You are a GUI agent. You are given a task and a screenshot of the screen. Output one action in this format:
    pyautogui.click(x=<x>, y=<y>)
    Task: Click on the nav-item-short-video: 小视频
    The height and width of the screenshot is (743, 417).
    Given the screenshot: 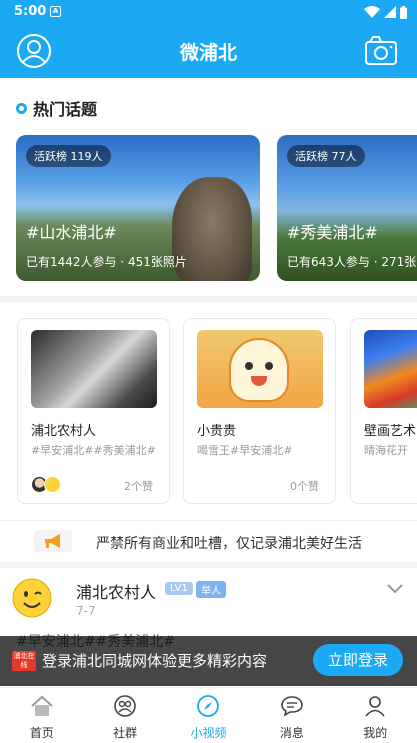 What is the action you would take?
    pyautogui.click(x=208, y=715)
    